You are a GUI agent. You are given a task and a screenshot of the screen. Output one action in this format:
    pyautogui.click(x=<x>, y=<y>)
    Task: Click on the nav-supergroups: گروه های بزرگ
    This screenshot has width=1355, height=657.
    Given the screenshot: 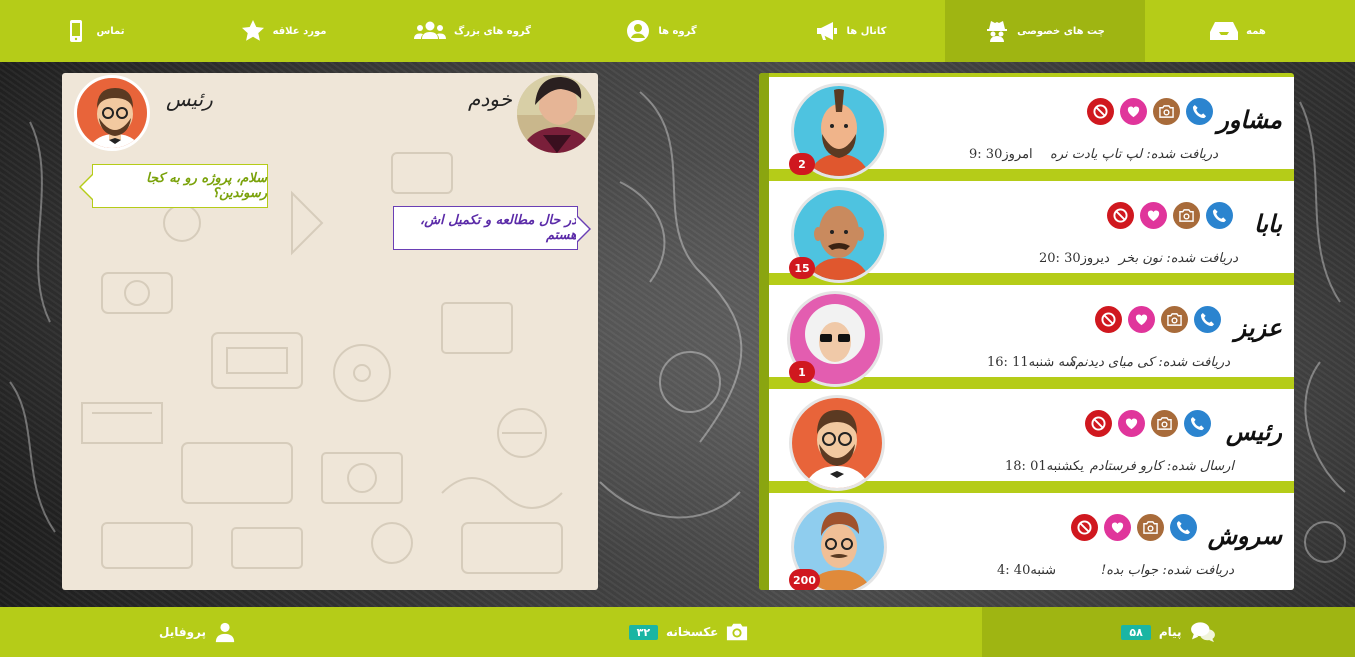 What is the action you would take?
    pyautogui.click(x=472, y=31)
    